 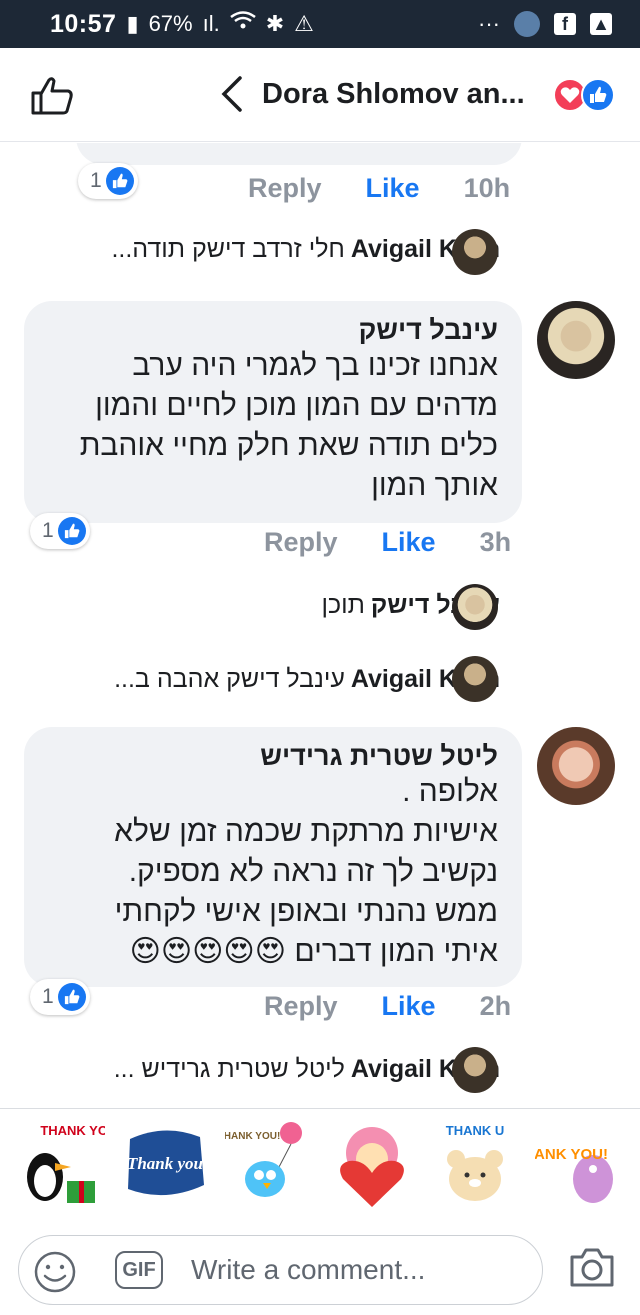 What do you see at coordinates (52, 96) in the screenshot?
I see `like-outline-icon` at bounding box center [52, 96].